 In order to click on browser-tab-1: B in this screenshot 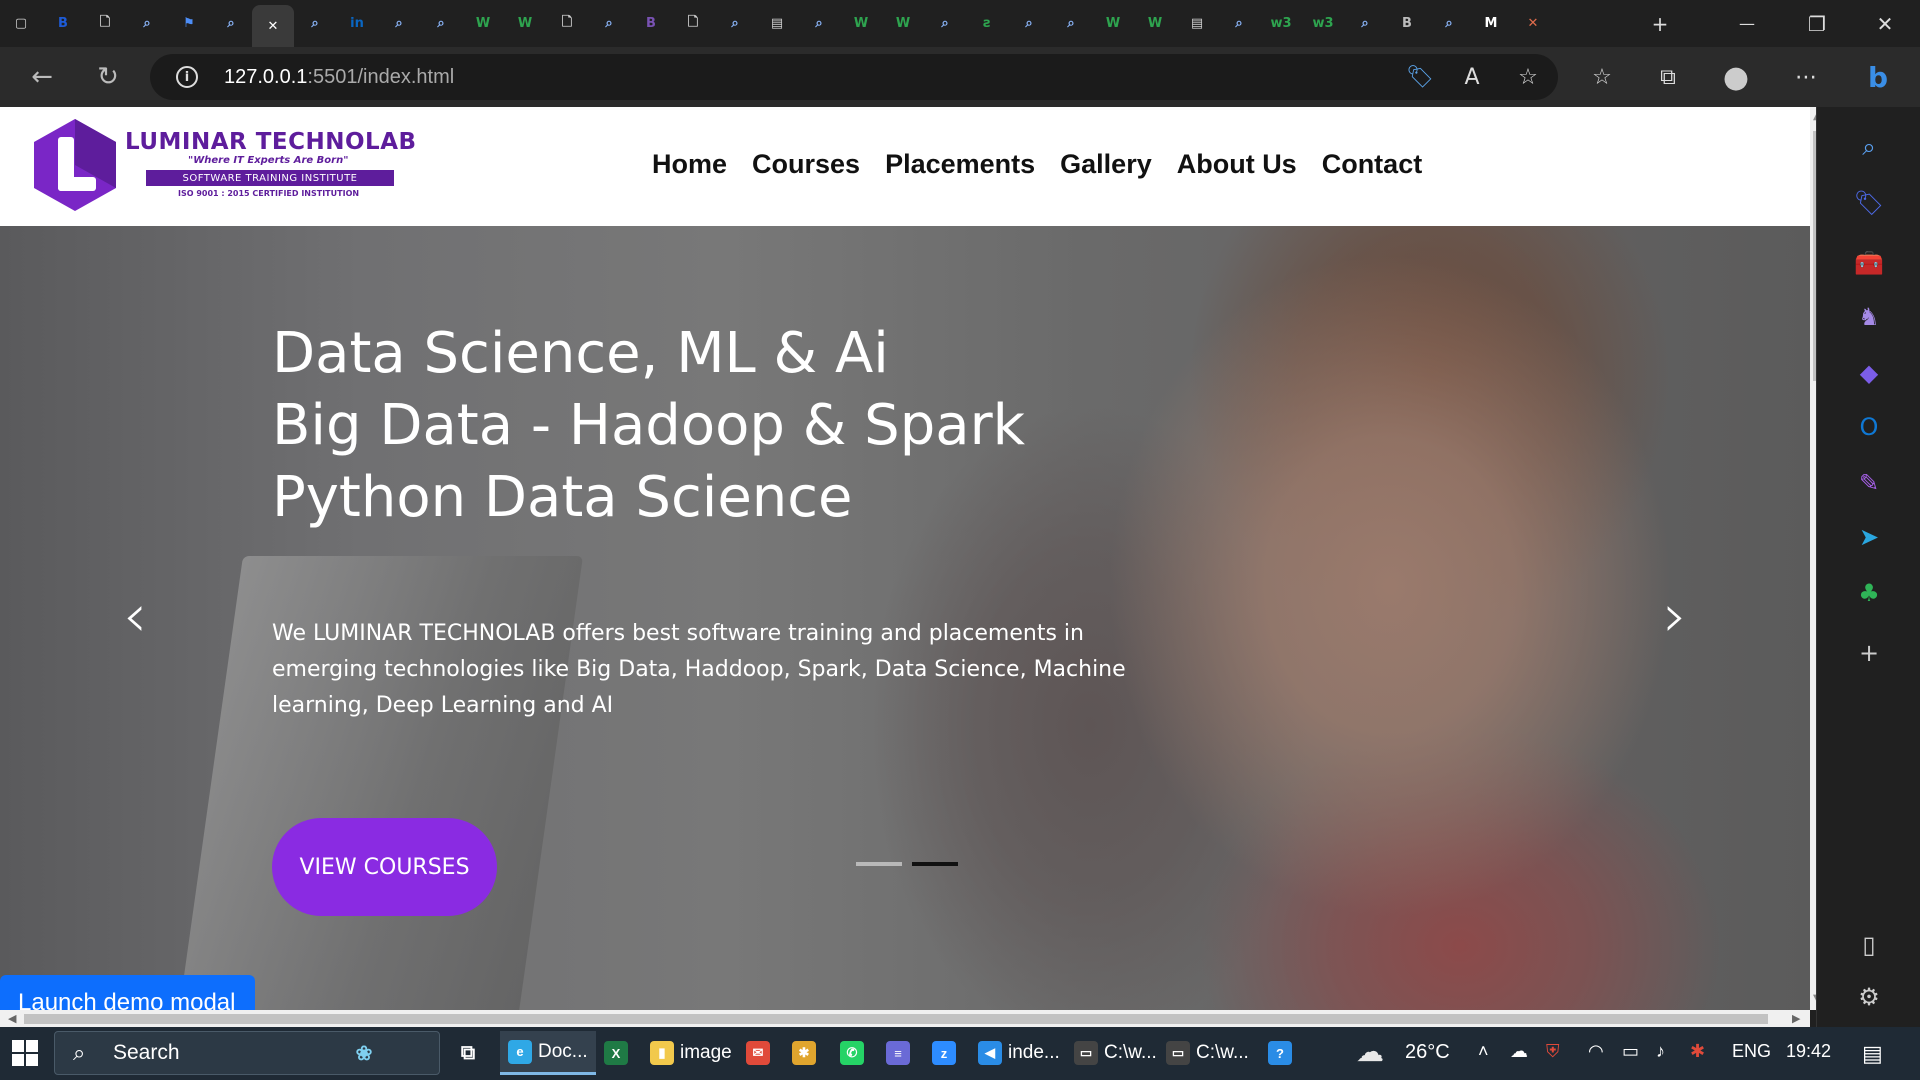, I will do `click(63, 23)`.